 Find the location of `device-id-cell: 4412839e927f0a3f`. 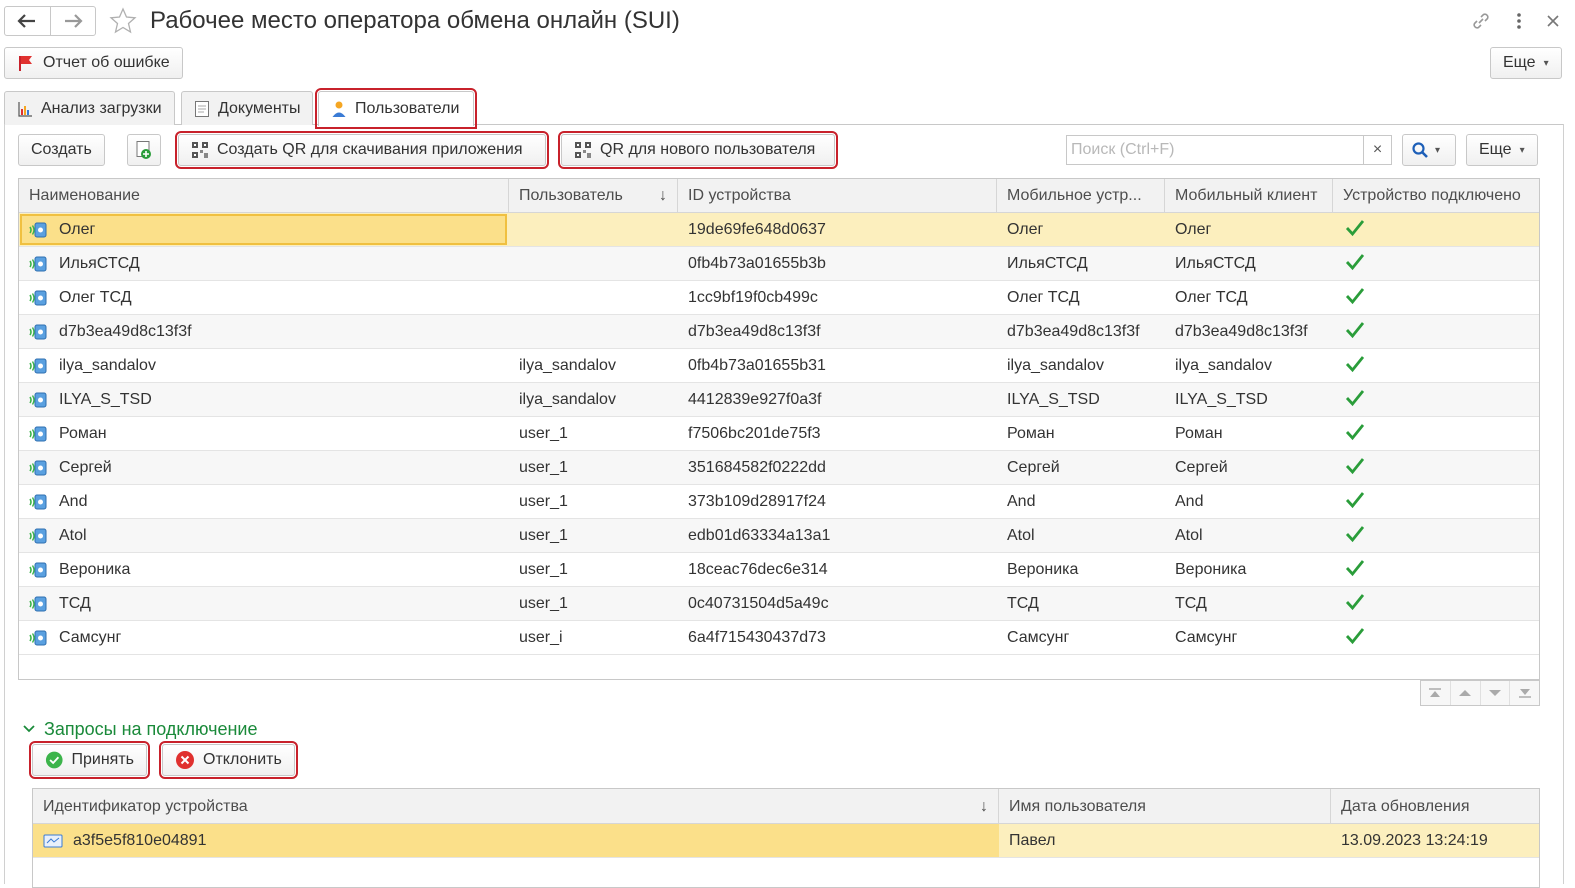

device-id-cell: 4412839e927f0a3f is located at coordinates (755, 399).